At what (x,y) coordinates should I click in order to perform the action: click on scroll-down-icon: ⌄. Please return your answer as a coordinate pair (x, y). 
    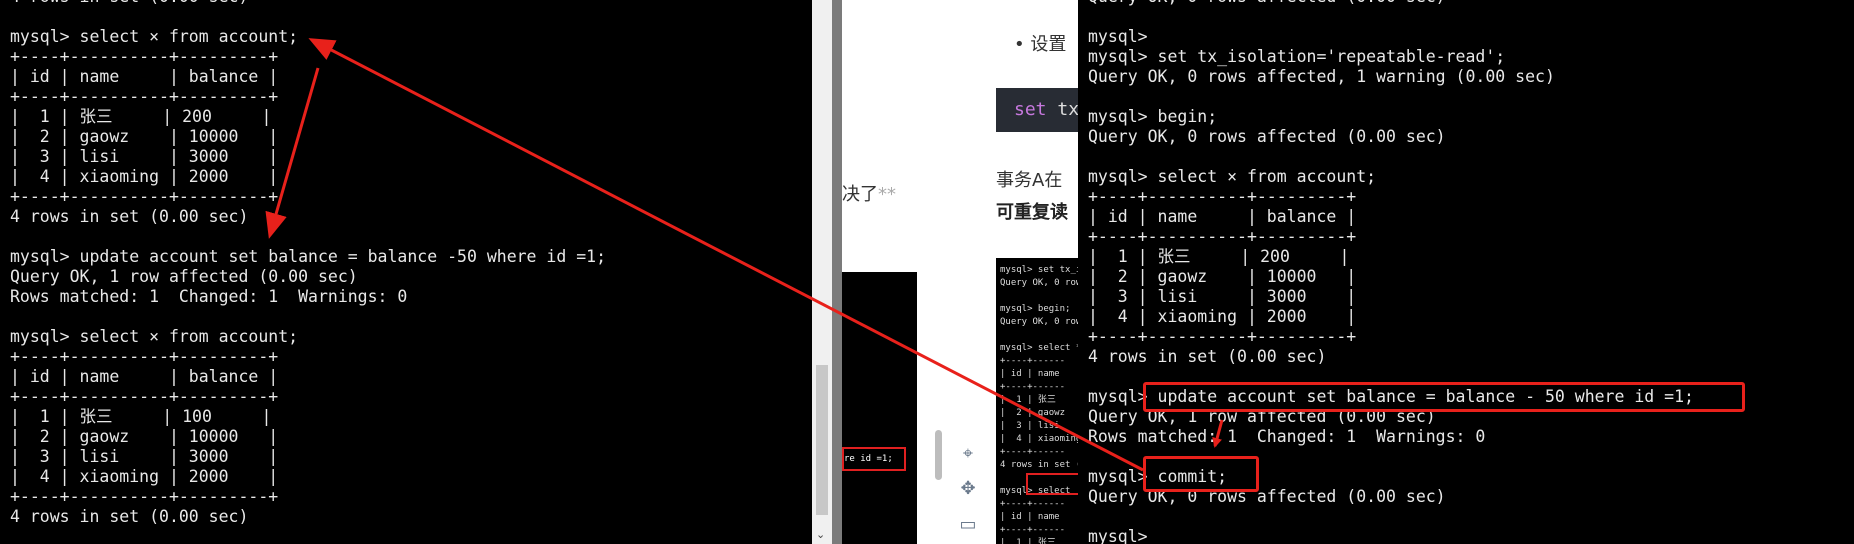
    Looking at the image, I should click on (820, 534).